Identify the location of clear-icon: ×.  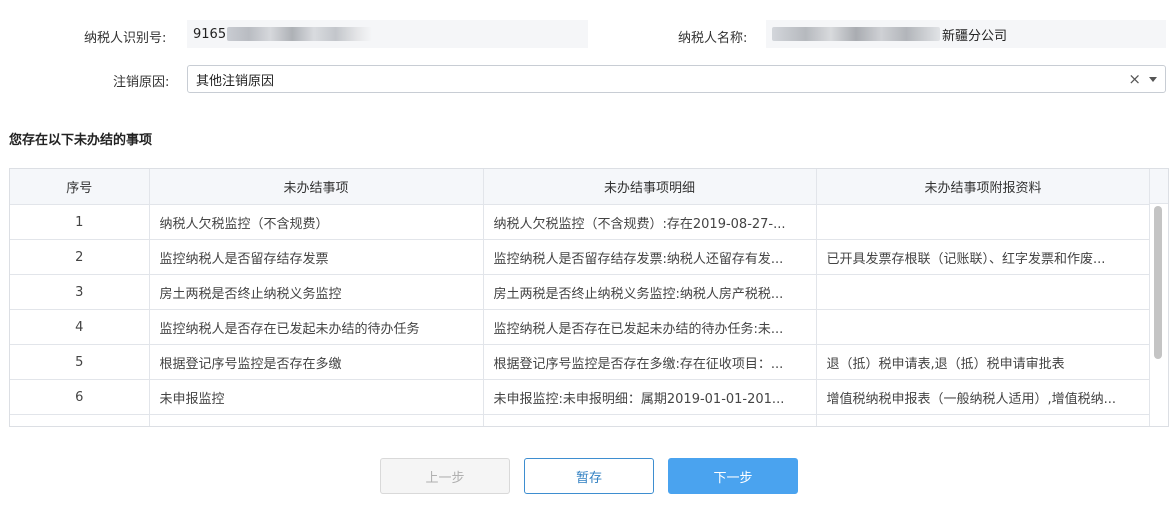
(1134, 79).